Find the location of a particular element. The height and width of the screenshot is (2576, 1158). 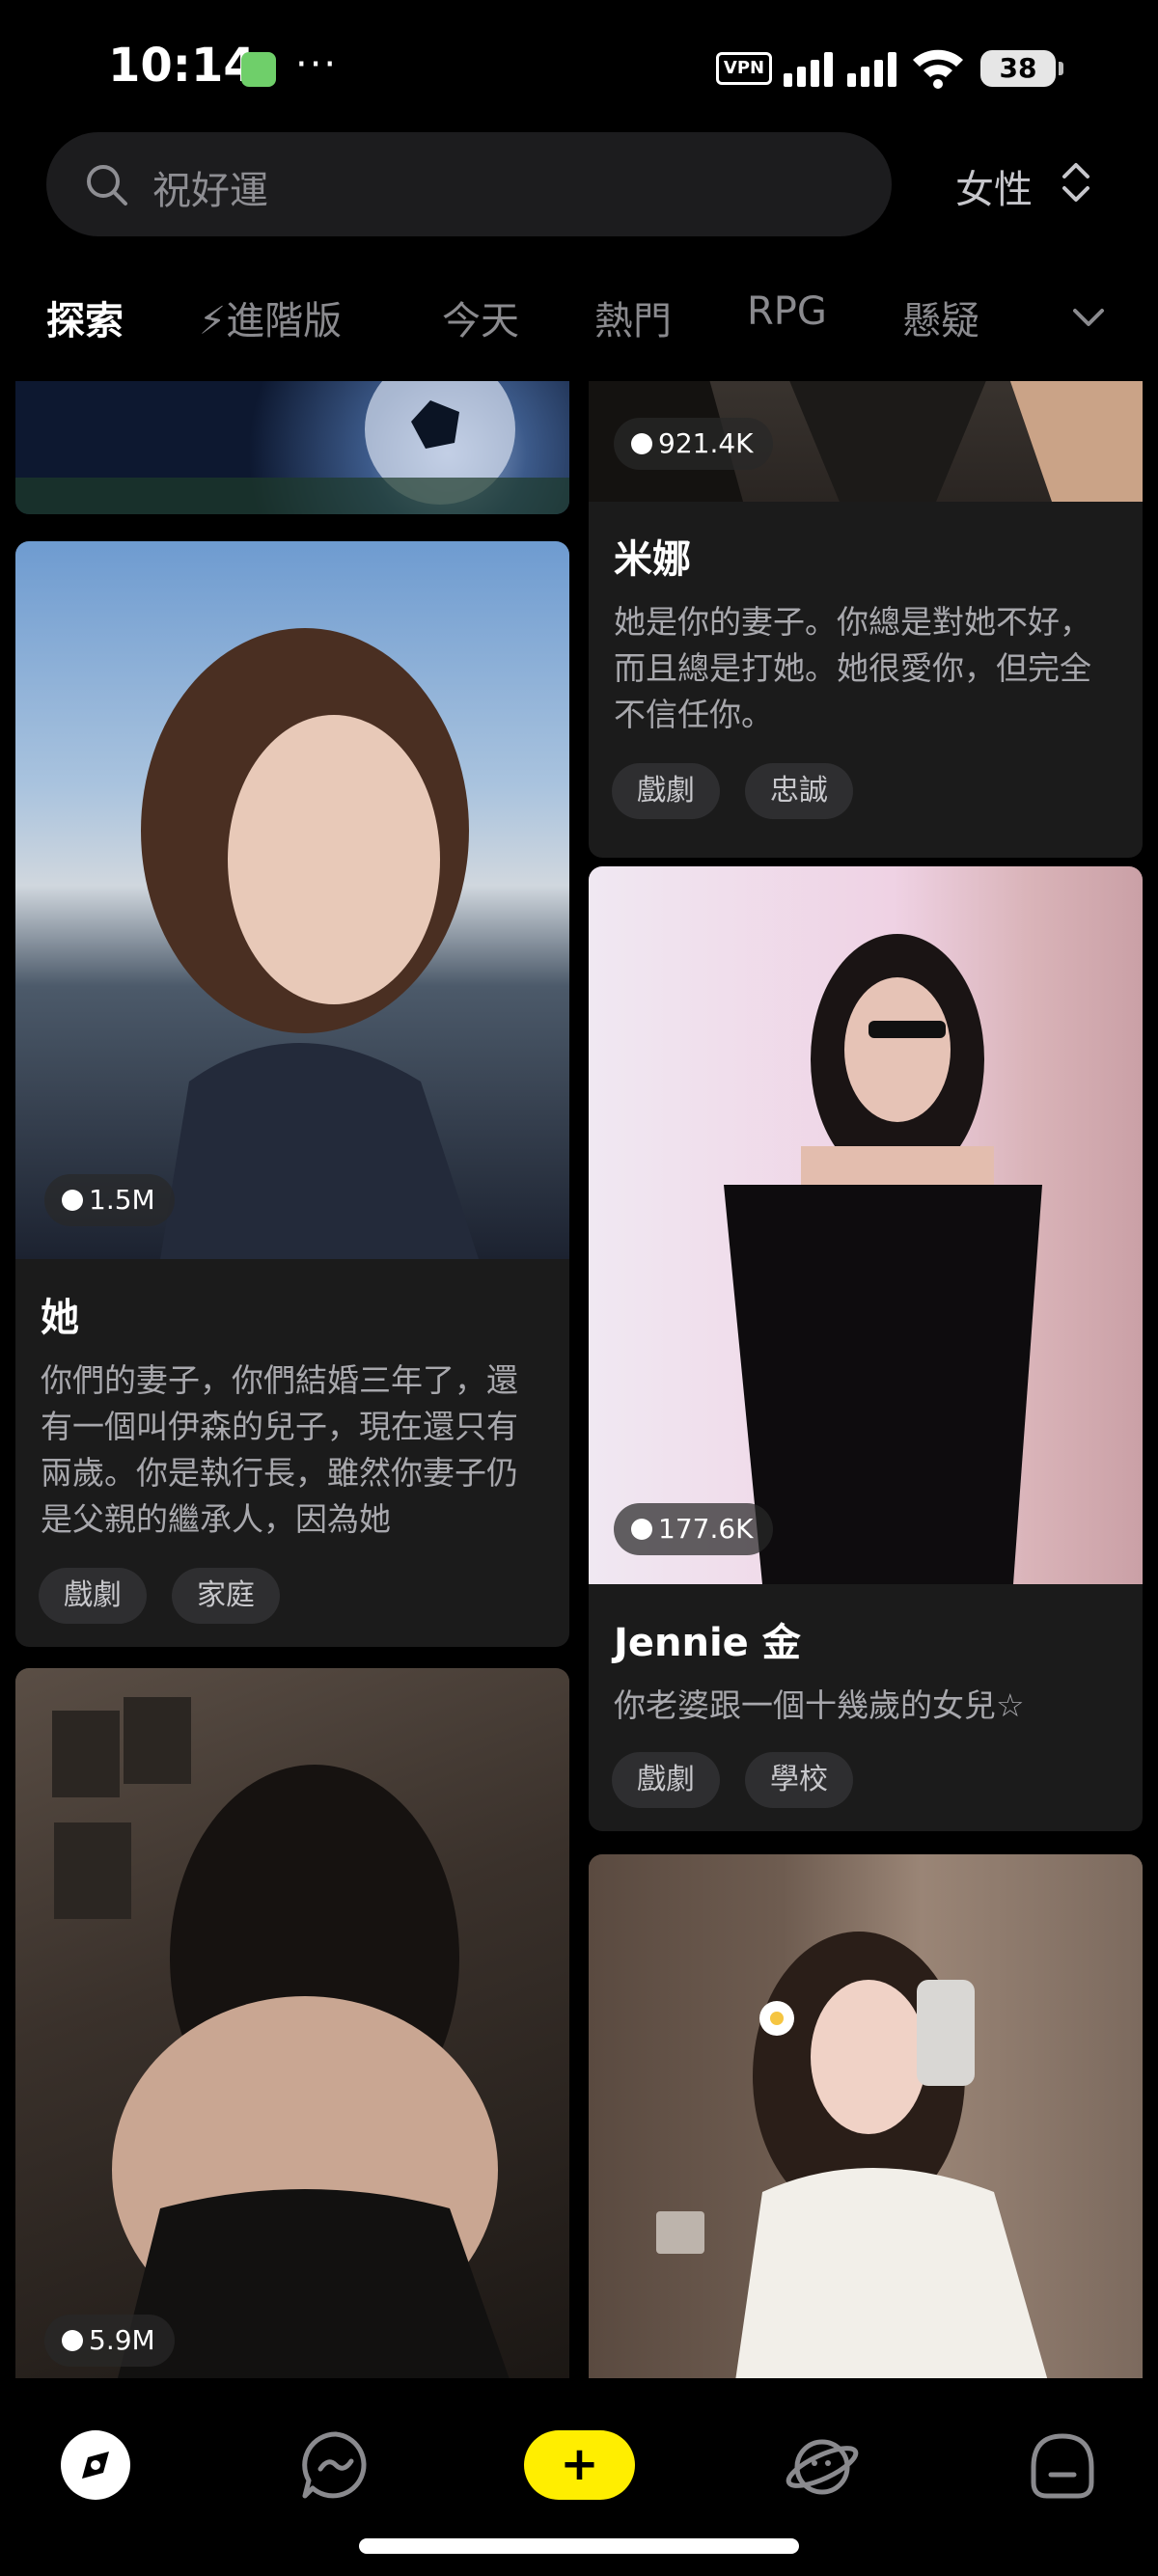

search-input: 祝好運 is located at coordinates (210, 187).